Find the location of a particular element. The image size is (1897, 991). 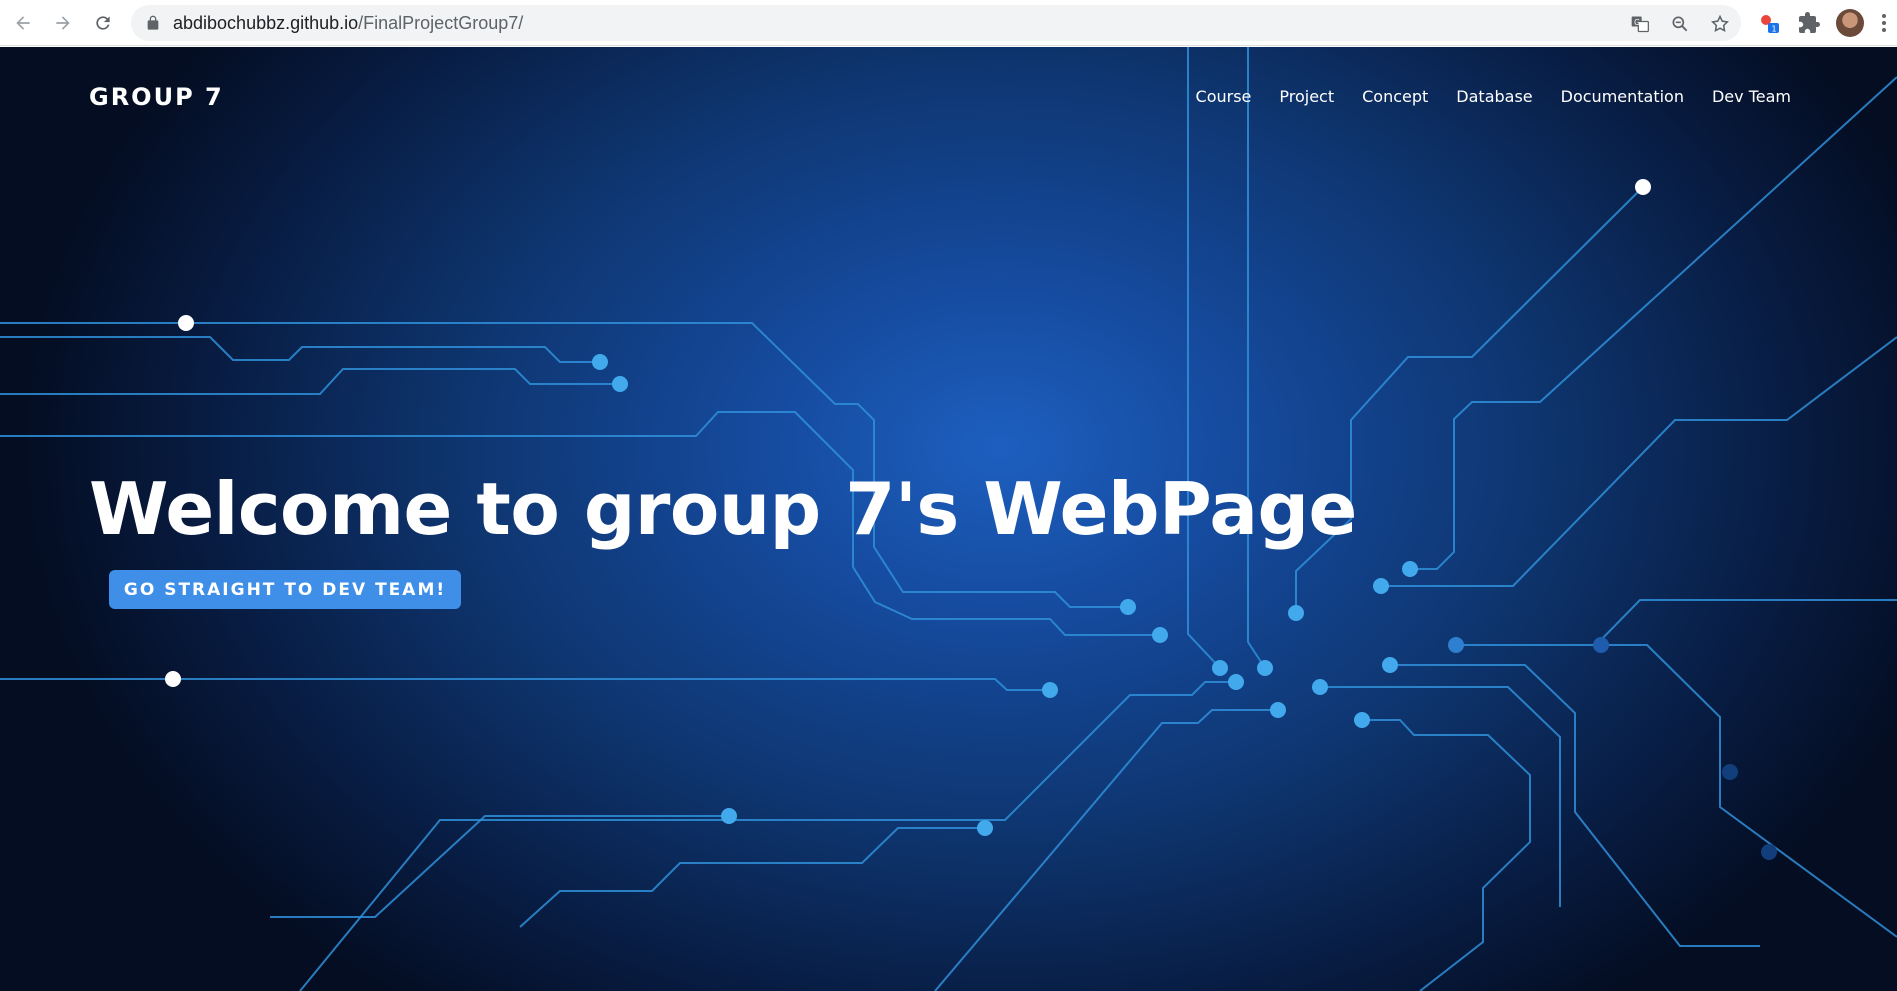

bookmark-button is located at coordinates (1720, 24).